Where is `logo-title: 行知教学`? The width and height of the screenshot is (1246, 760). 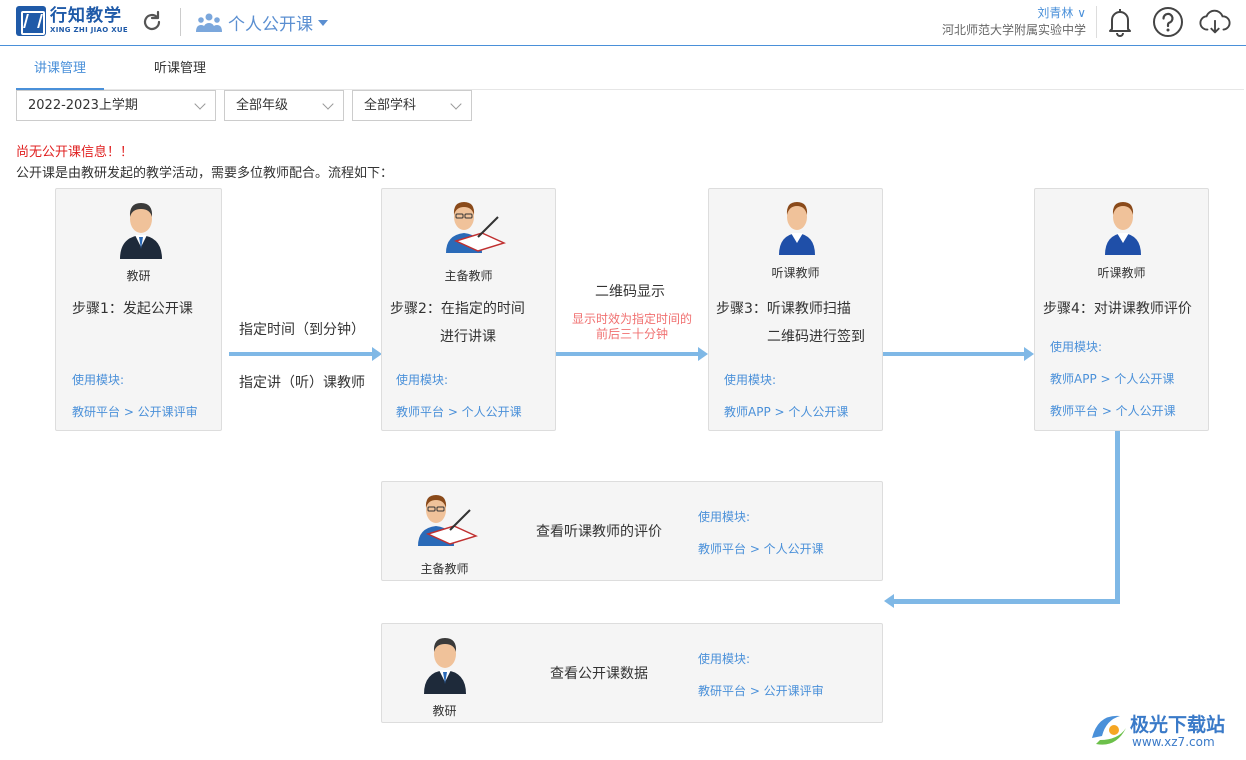 logo-title: 行知教学 is located at coordinates (86, 16).